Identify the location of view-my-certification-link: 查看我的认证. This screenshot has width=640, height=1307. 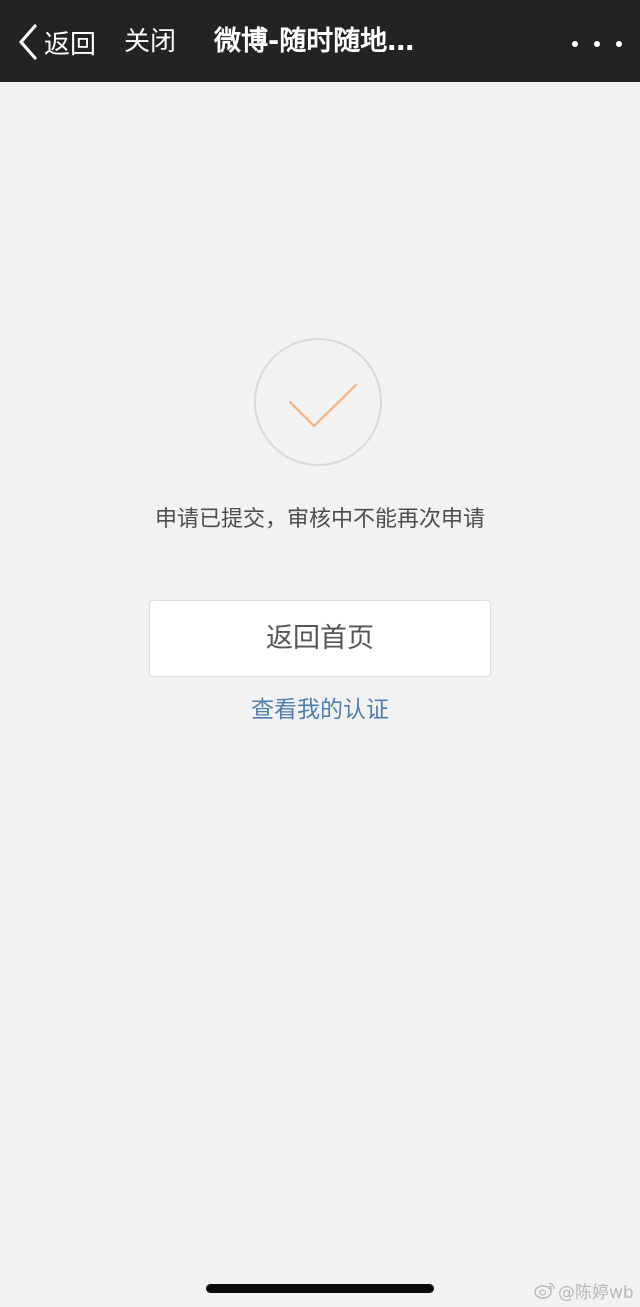
(320, 710).